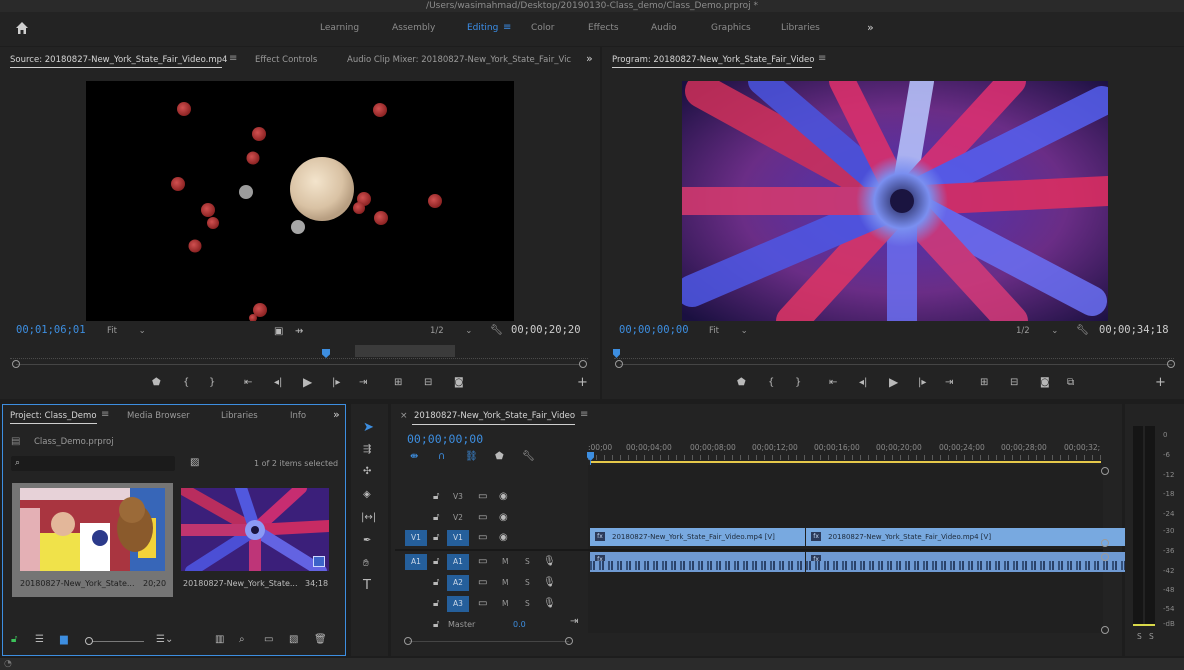  I want to click on snap-icon: ∩, so click(441, 457).